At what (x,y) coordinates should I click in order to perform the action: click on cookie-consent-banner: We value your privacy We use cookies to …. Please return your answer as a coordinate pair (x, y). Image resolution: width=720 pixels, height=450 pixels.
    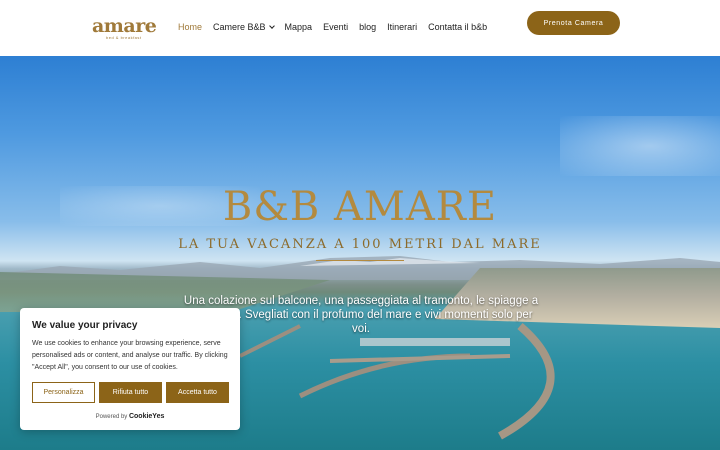
    Looking at the image, I should click on (130, 369).